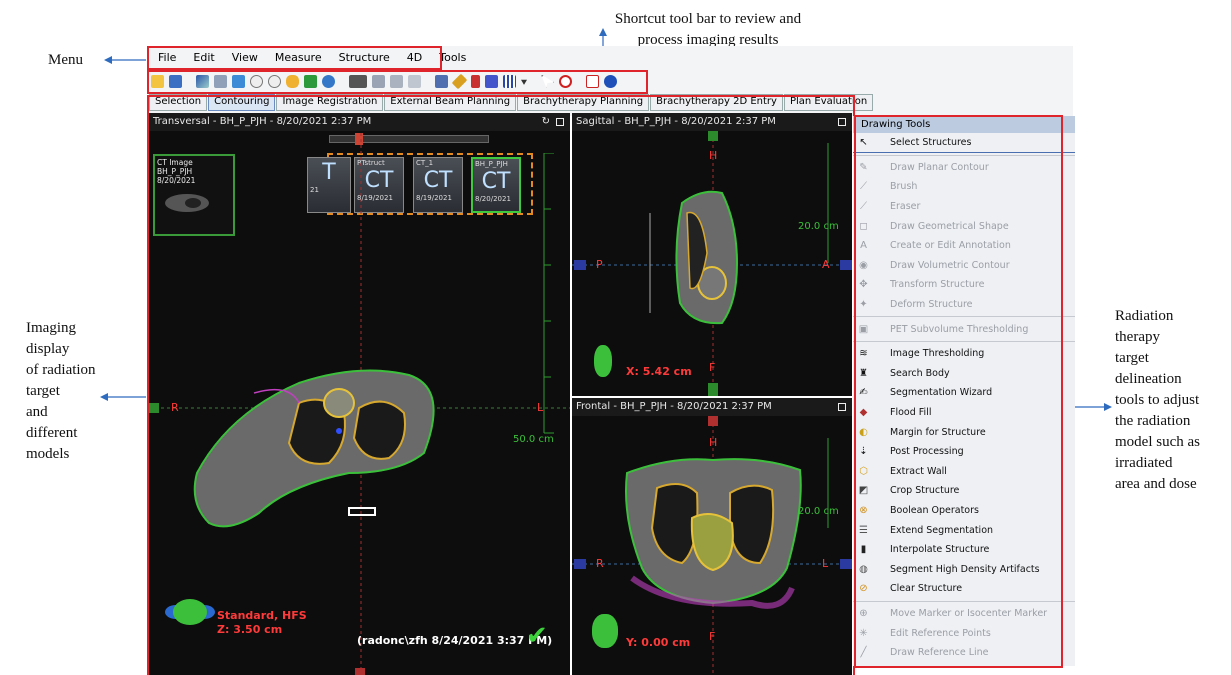  What do you see at coordinates (43, 391) in the screenshot?
I see `annotation-imaging-line: target` at bounding box center [43, 391].